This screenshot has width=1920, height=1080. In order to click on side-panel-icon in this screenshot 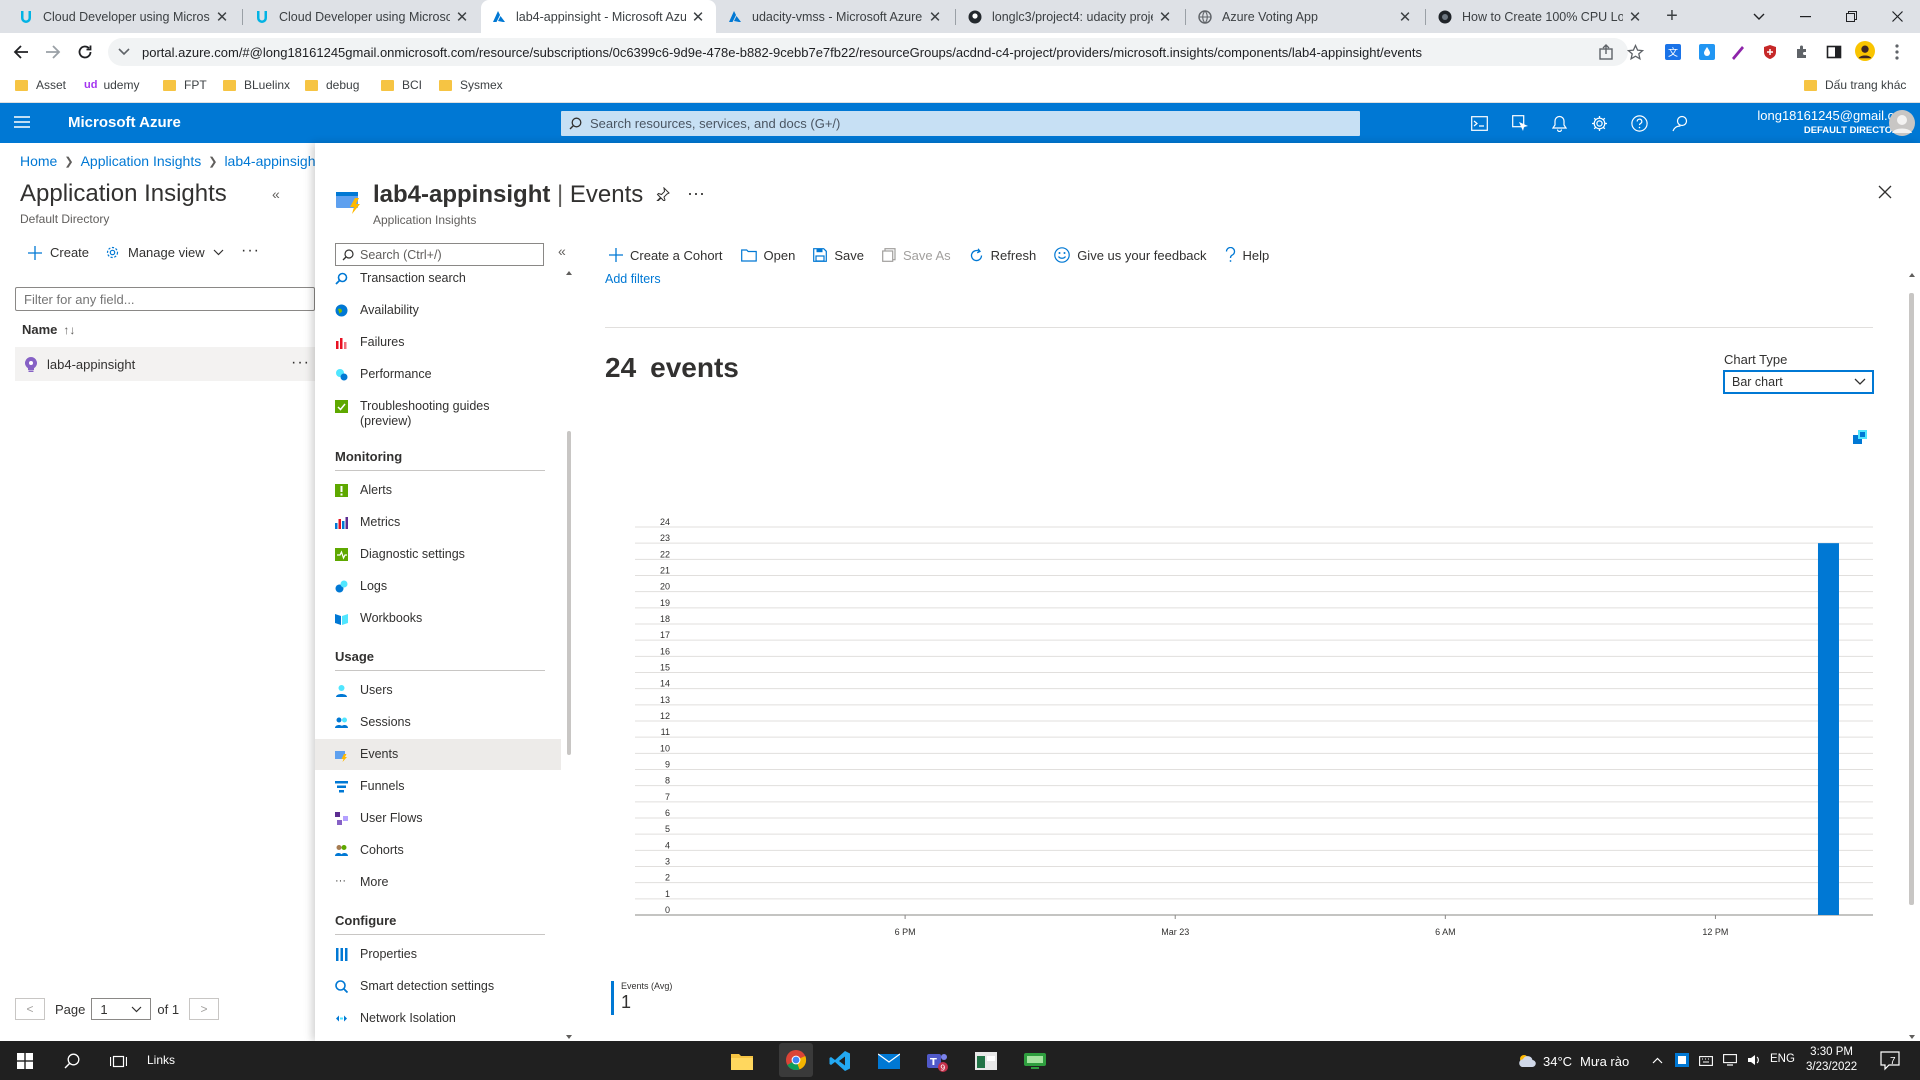, I will do `click(1834, 52)`.